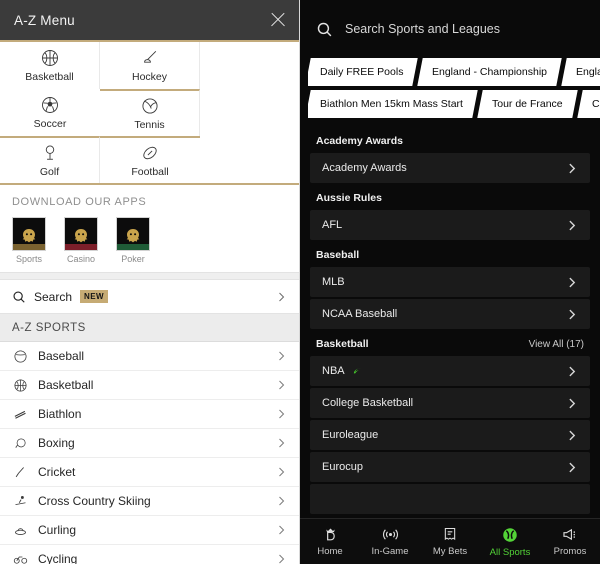  I want to click on nav-item-all-sports: All Sports, so click(510, 542).